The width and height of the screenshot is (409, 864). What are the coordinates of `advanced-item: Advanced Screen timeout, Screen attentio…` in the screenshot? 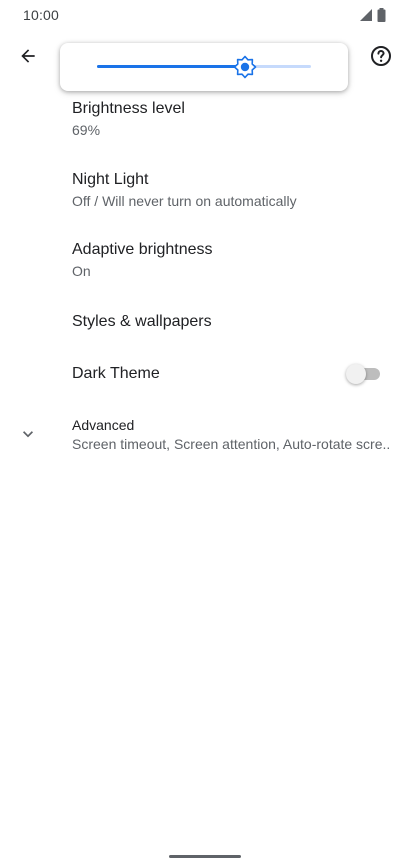 It's located at (204, 438).